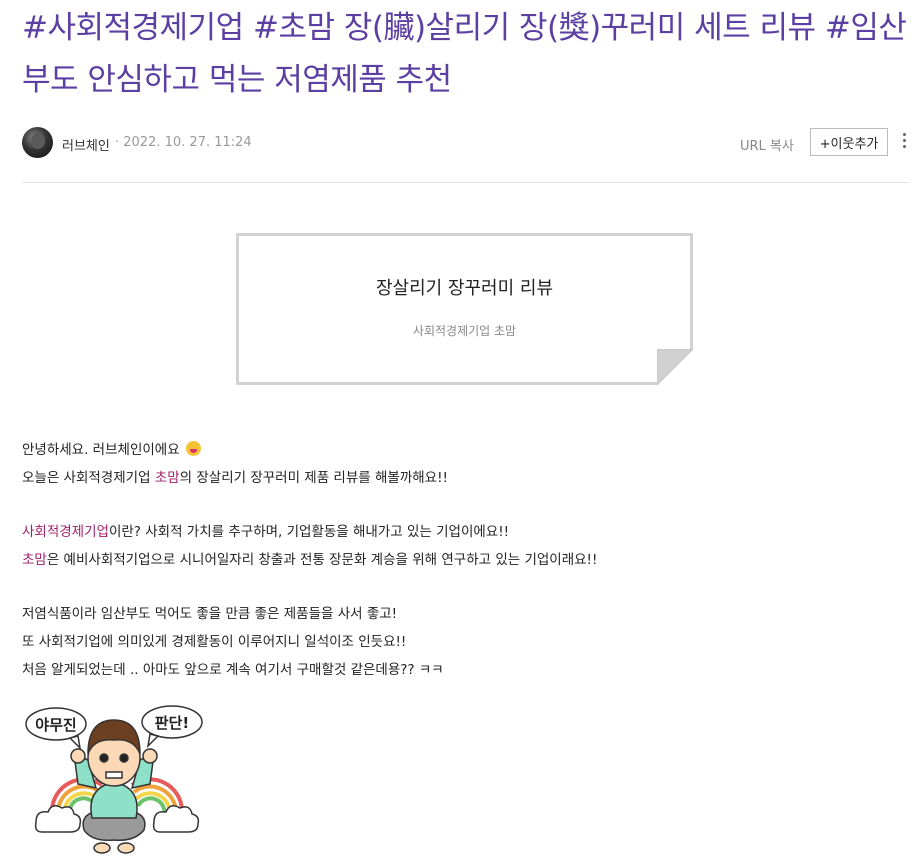 Image resolution: width=914 pixels, height=859 pixels. What do you see at coordinates (235, 478) in the screenshot?
I see `body-line-intro: 오늘은 사회적경제기업 초맘의 장살리기 장꾸러미 제품 리뷰를 해볼까해요!!` at bounding box center [235, 478].